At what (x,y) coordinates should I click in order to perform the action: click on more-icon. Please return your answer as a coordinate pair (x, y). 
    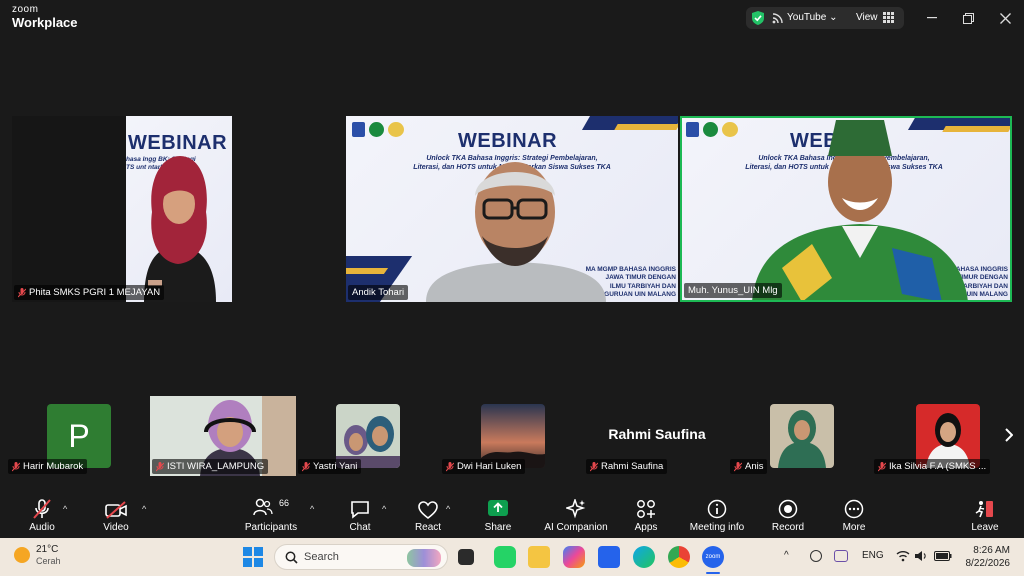
    Looking at the image, I should click on (854, 509).